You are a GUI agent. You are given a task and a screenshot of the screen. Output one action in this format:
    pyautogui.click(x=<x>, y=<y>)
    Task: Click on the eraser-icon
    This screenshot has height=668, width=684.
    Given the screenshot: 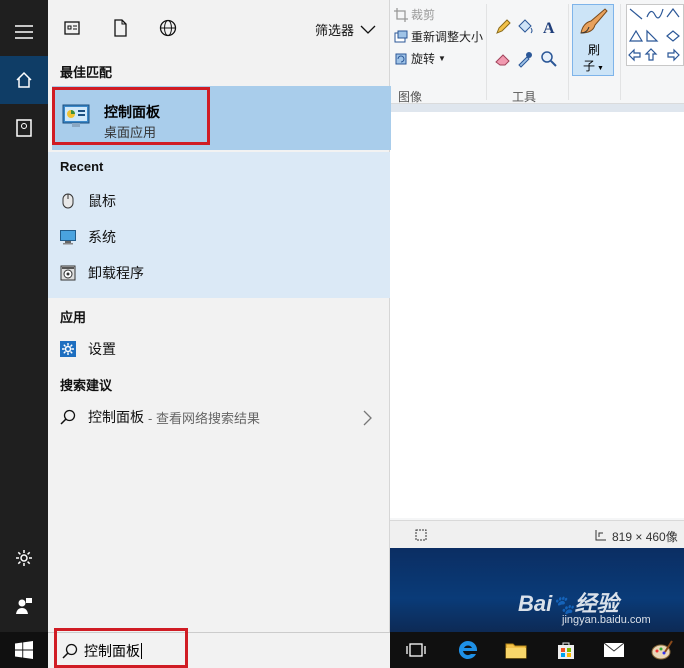 What is the action you would take?
    pyautogui.click(x=503, y=59)
    